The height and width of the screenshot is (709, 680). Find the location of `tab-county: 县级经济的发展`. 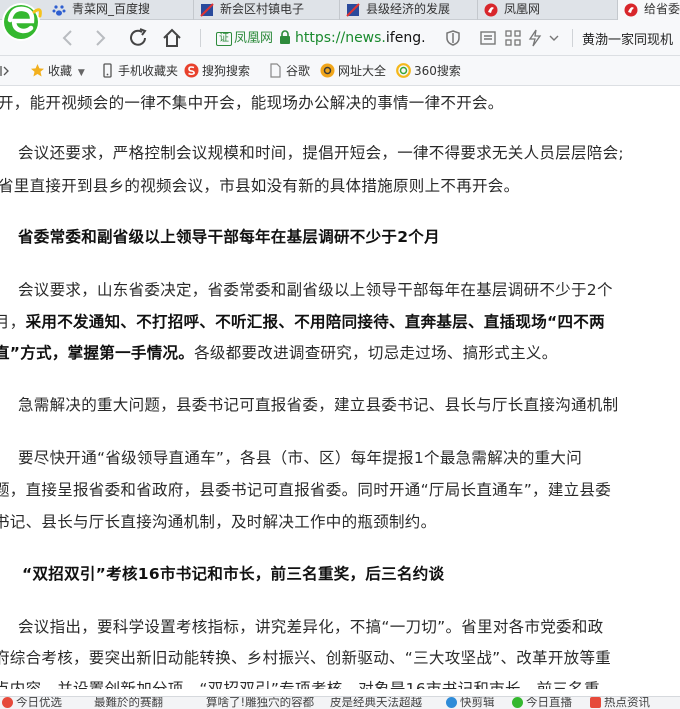

tab-county: 县级经济的发展 is located at coordinates (409, 10).